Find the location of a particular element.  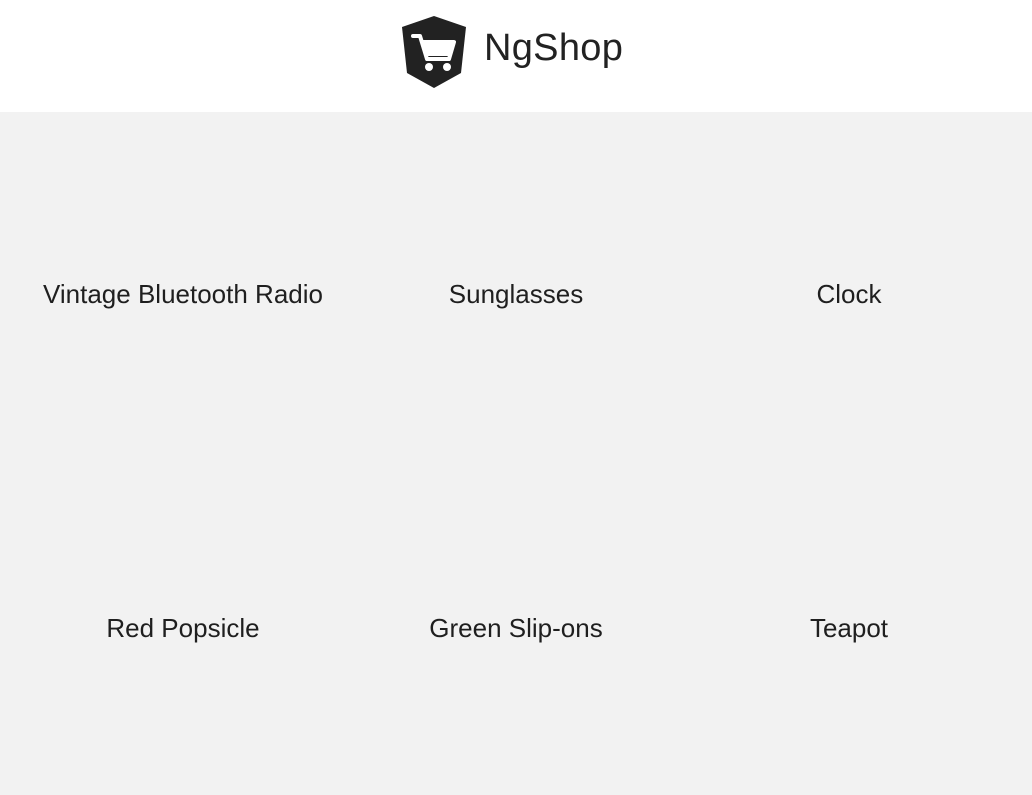

product-card: Red Popsicle is located at coordinates (183, 628).